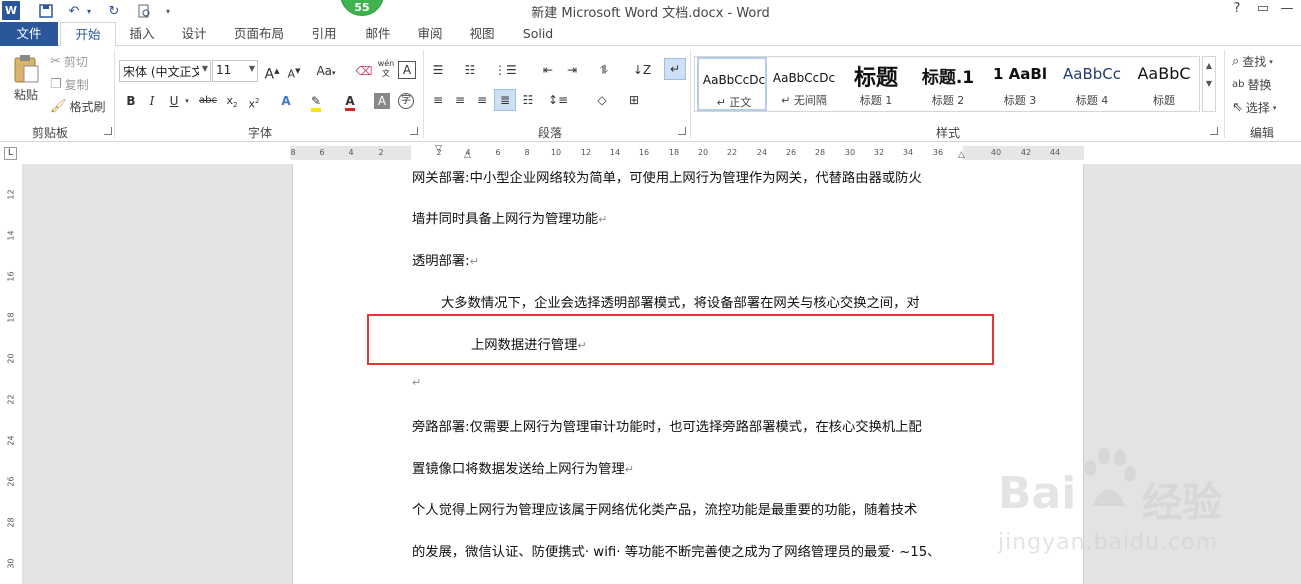  Describe the element at coordinates (56, 84) in the screenshot. I see `copy-icon: ❐` at that location.